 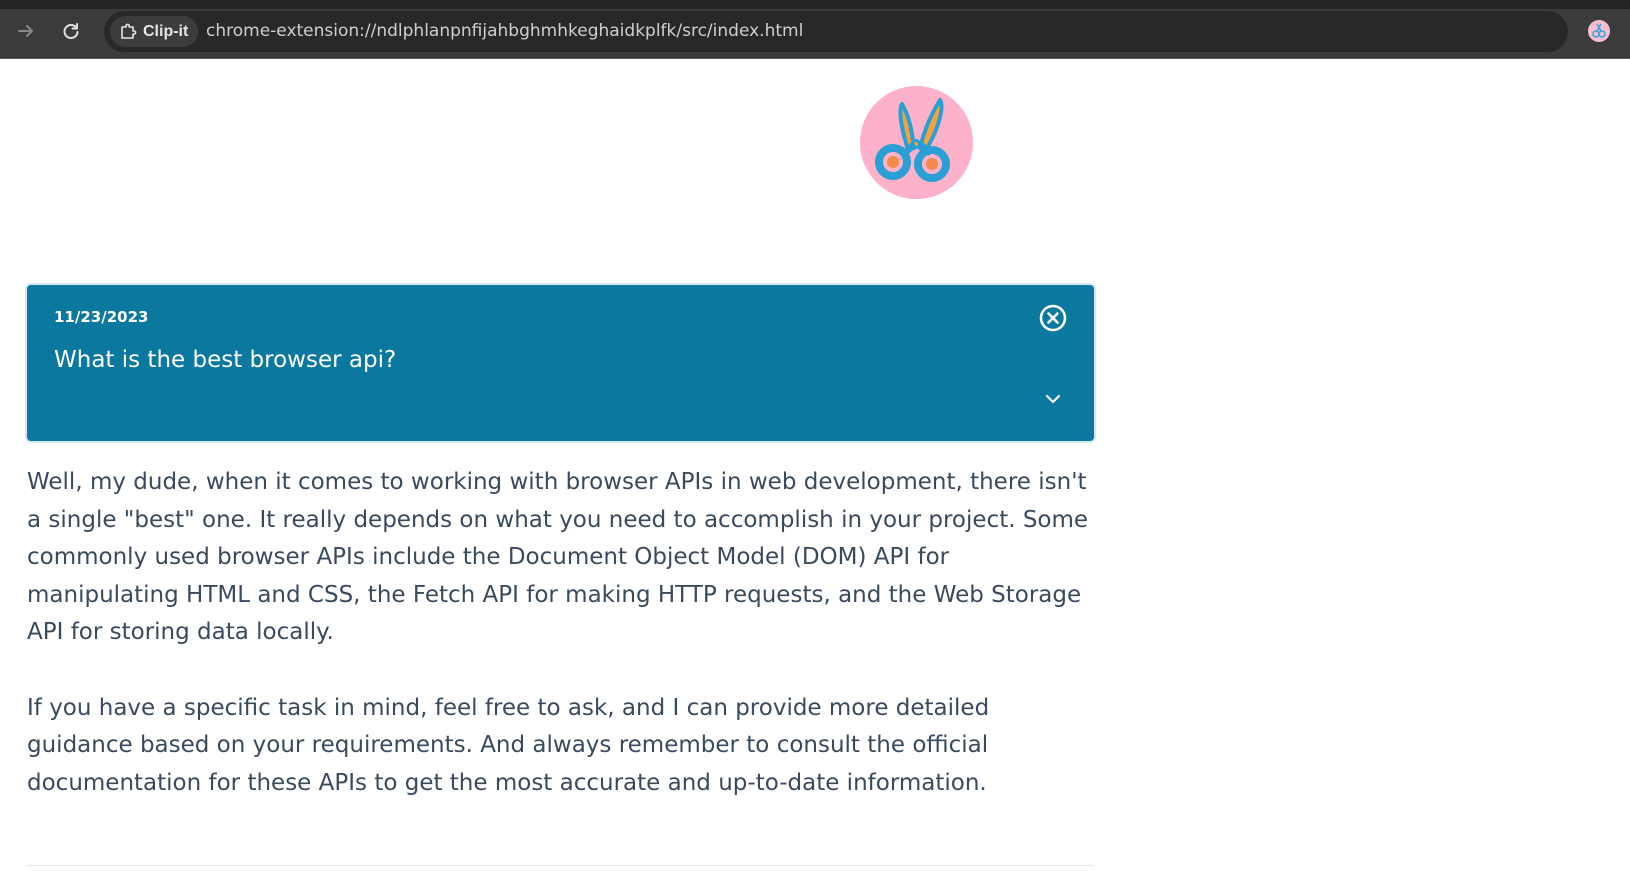 I want to click on arrow-right-icon, so click(x=25, y=31).